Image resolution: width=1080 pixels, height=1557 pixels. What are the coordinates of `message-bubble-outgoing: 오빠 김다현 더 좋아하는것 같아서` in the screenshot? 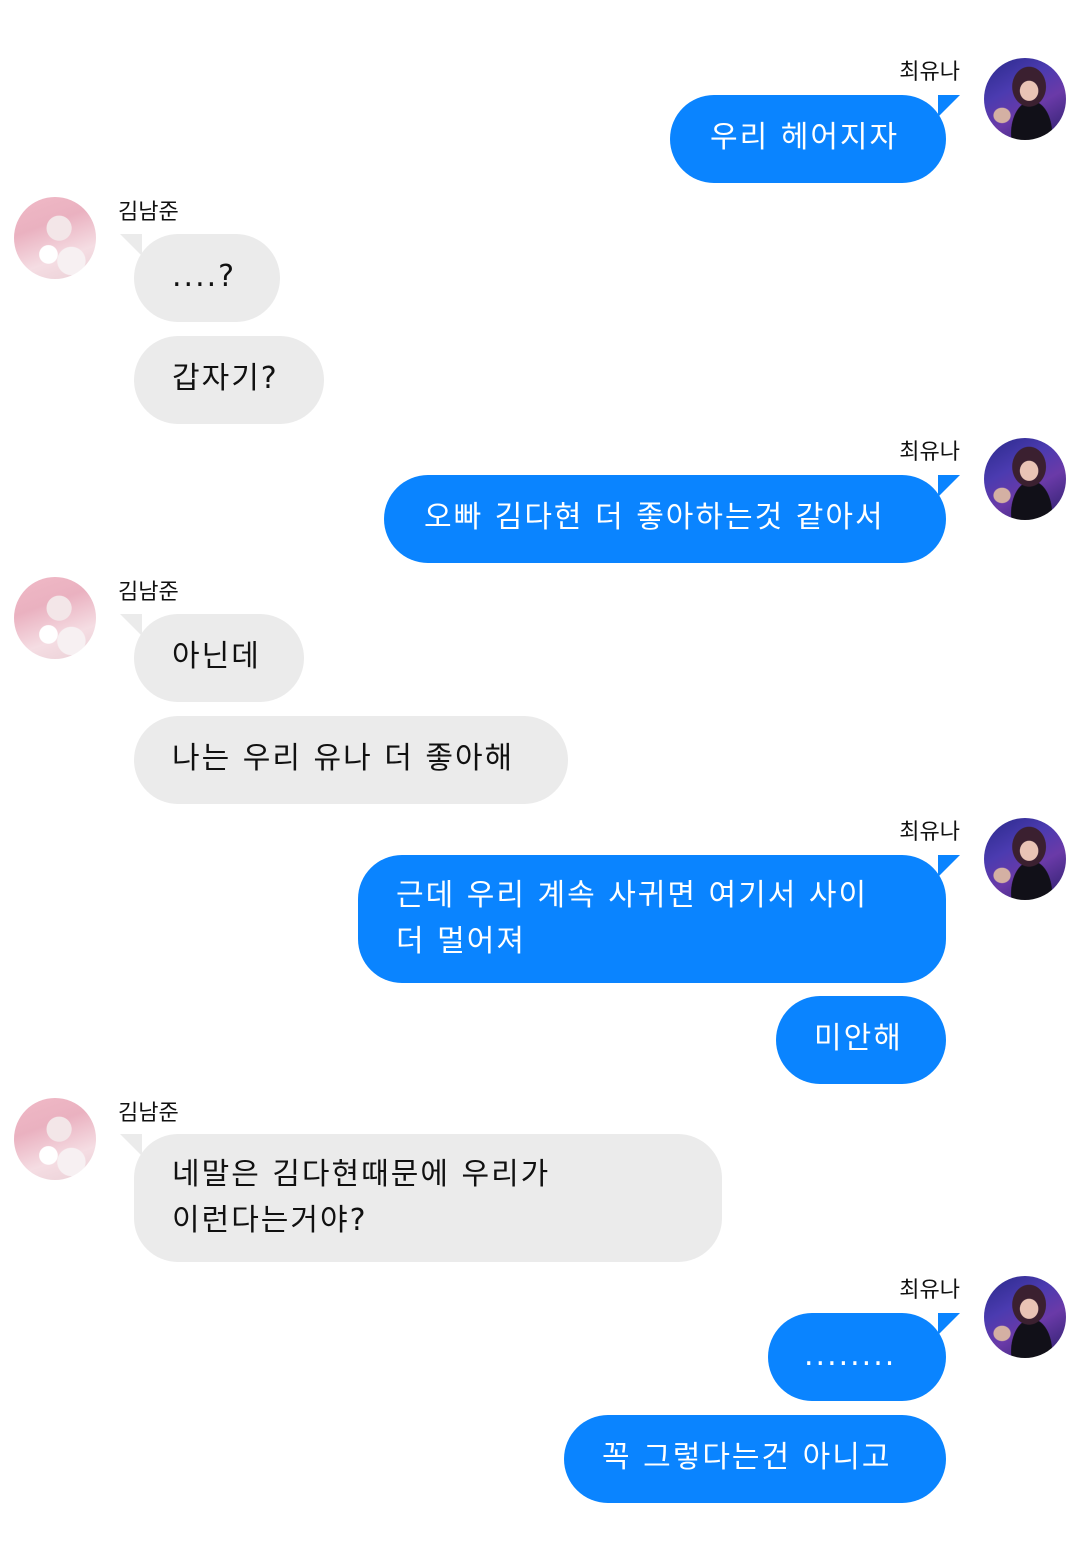 It's located at (665, 519).